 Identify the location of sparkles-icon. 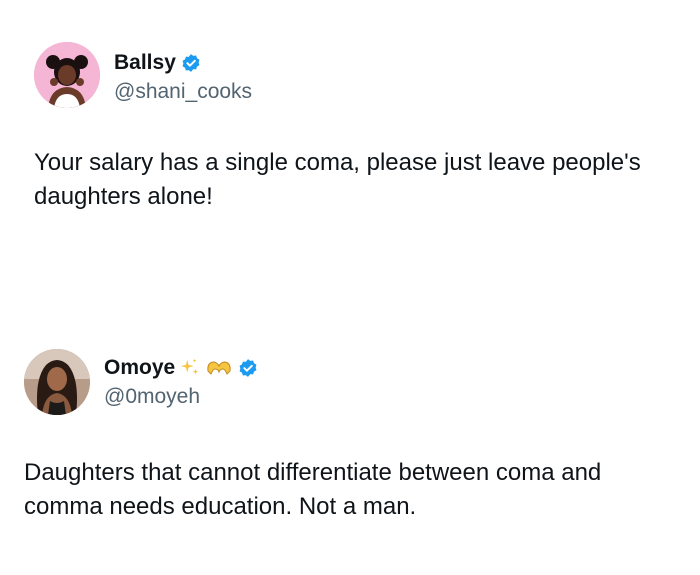
(190, 366).